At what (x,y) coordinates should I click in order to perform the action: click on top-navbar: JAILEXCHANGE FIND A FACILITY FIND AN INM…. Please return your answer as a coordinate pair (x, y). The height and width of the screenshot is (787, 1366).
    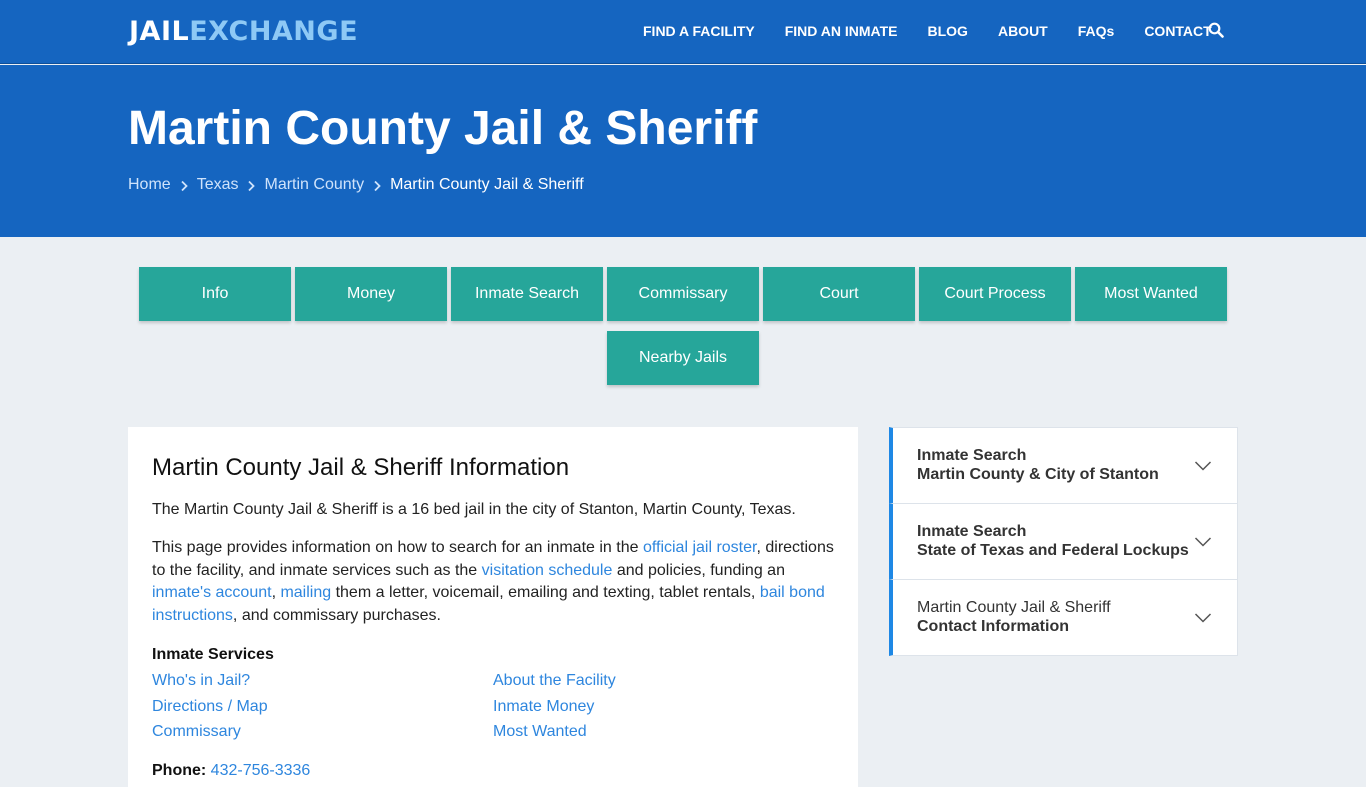
    Looking at the image, I should click on (683, 32).